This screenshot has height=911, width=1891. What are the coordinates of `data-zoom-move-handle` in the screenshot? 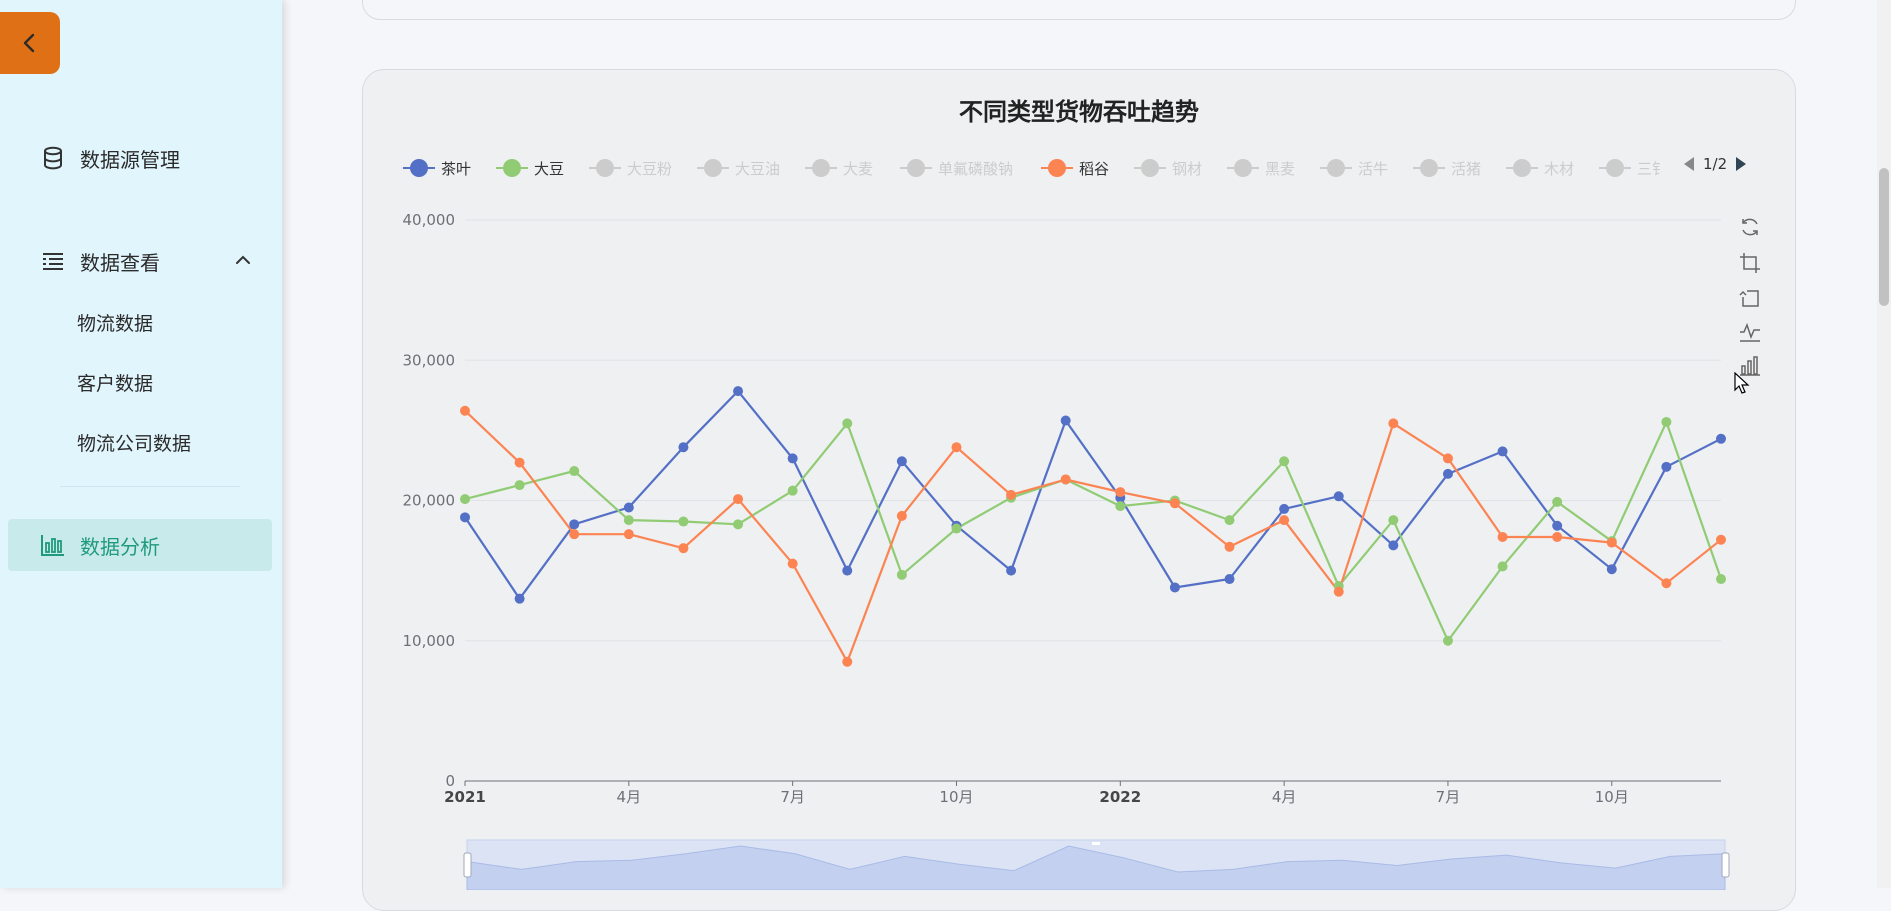 It's located at (1096, 843).